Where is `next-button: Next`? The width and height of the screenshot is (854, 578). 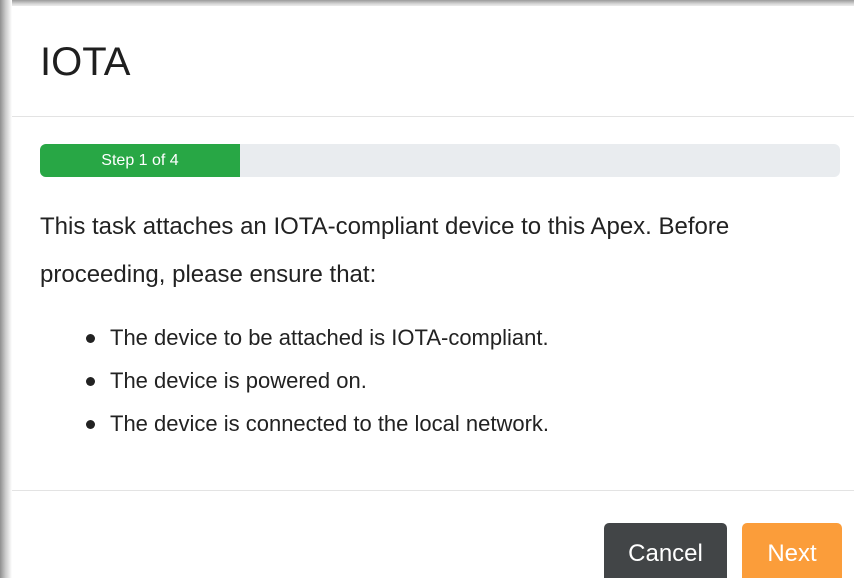 next-button: Next is located at coordinates (792, 550).